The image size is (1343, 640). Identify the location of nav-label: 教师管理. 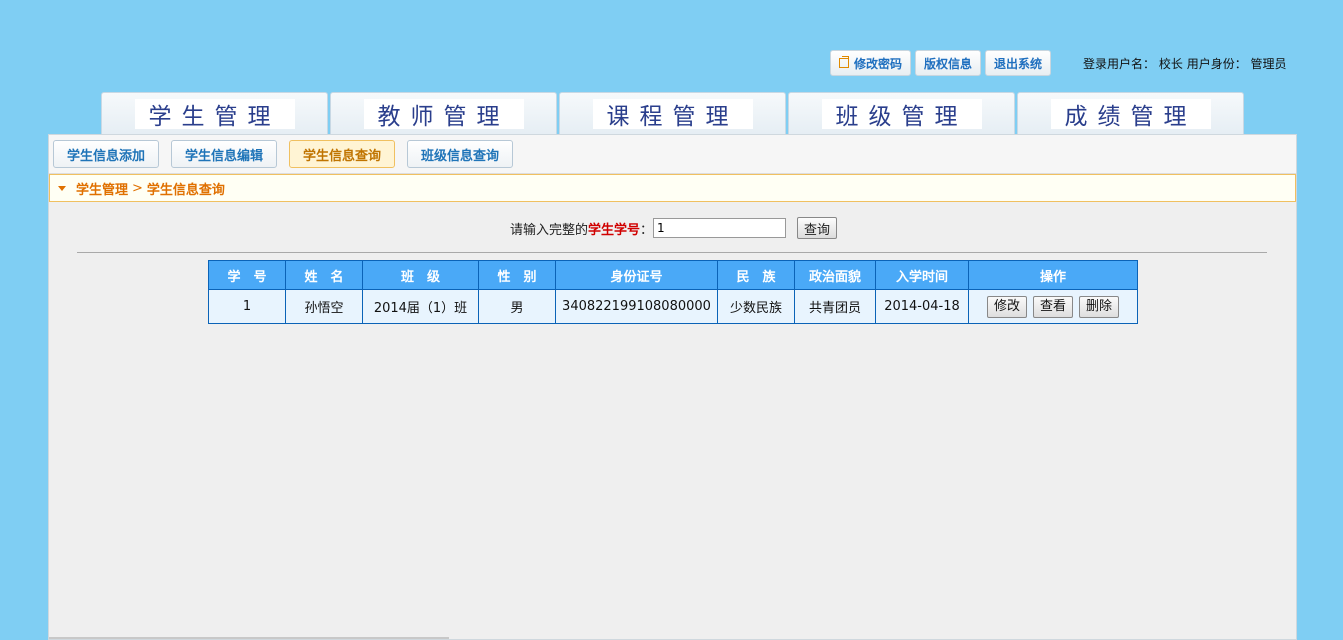
(443, 114).